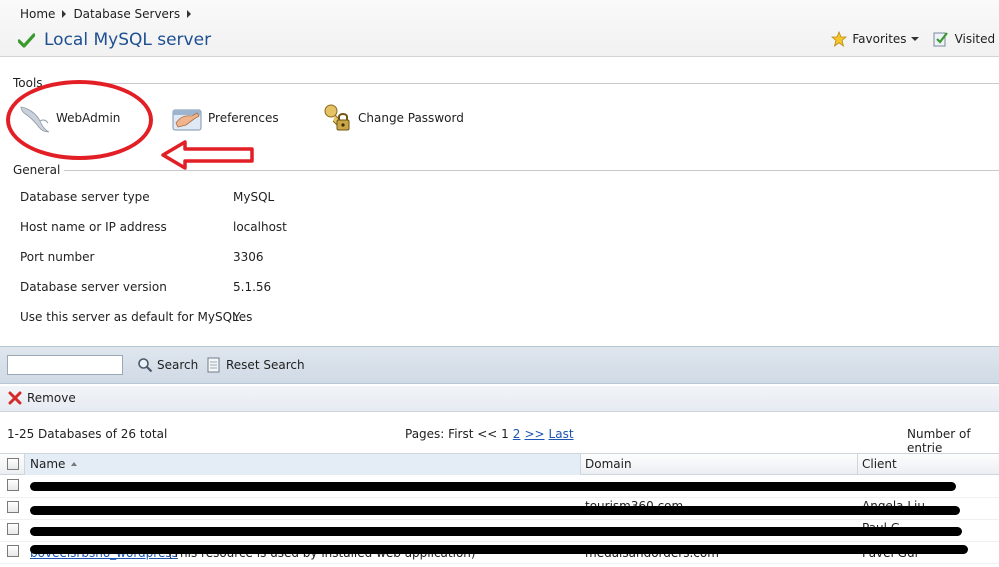  I want to click on change-password-button: Change Password, so click(392, 118).